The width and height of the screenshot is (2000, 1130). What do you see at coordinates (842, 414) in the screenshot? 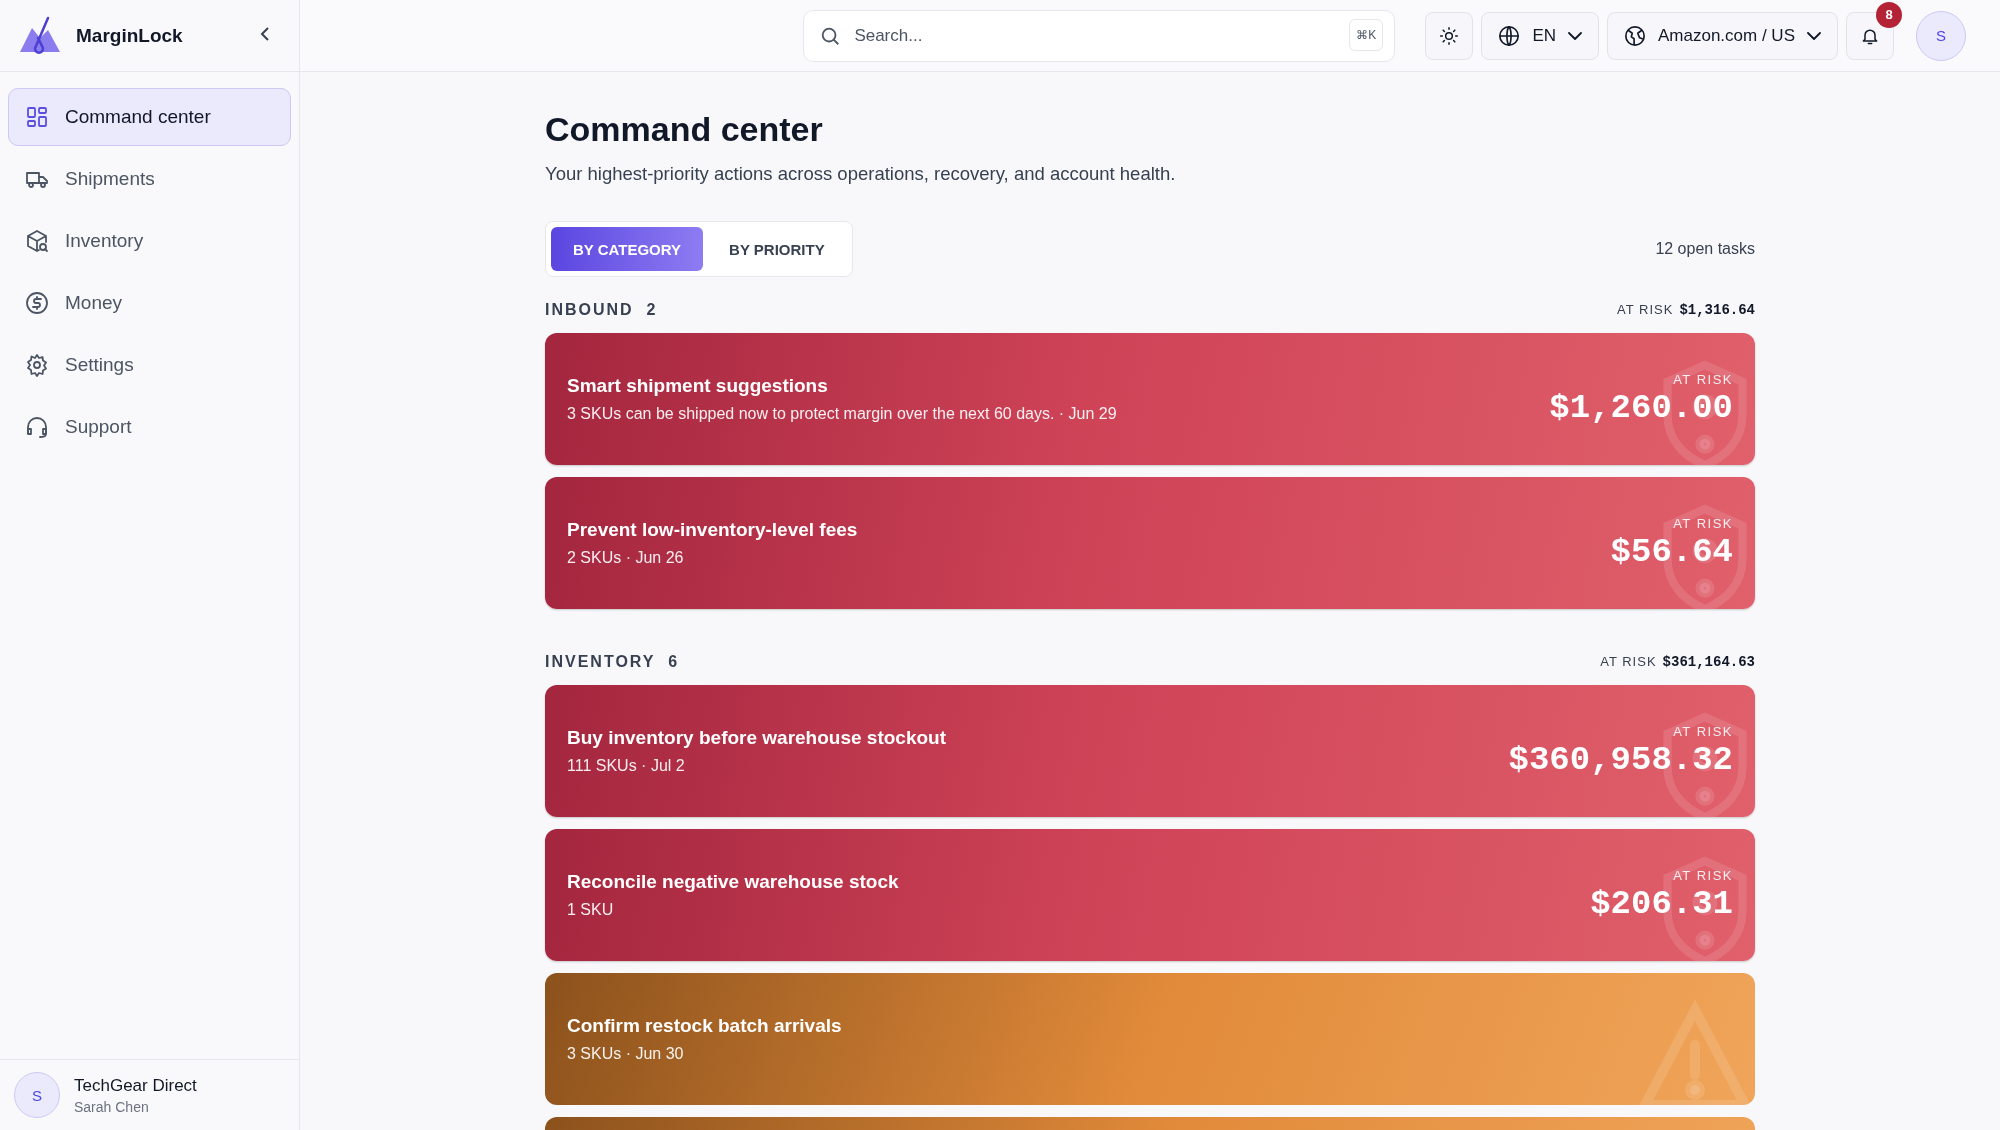
I see `task-detail: 3 SKUs can be shipped now to protect margin over the next 60 days. · Jun 29` at bounding box center [842, 414].